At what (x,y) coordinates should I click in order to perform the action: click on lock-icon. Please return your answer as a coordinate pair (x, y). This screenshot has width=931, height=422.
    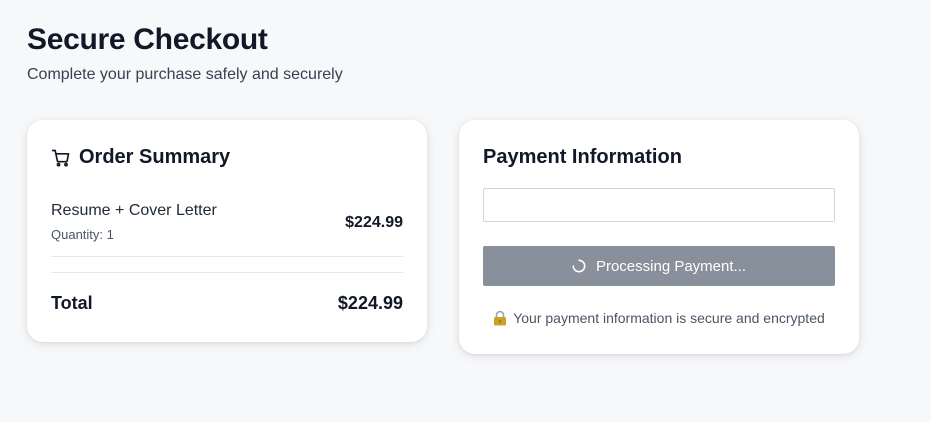
    Looking at the image, I should click on (500, 318).